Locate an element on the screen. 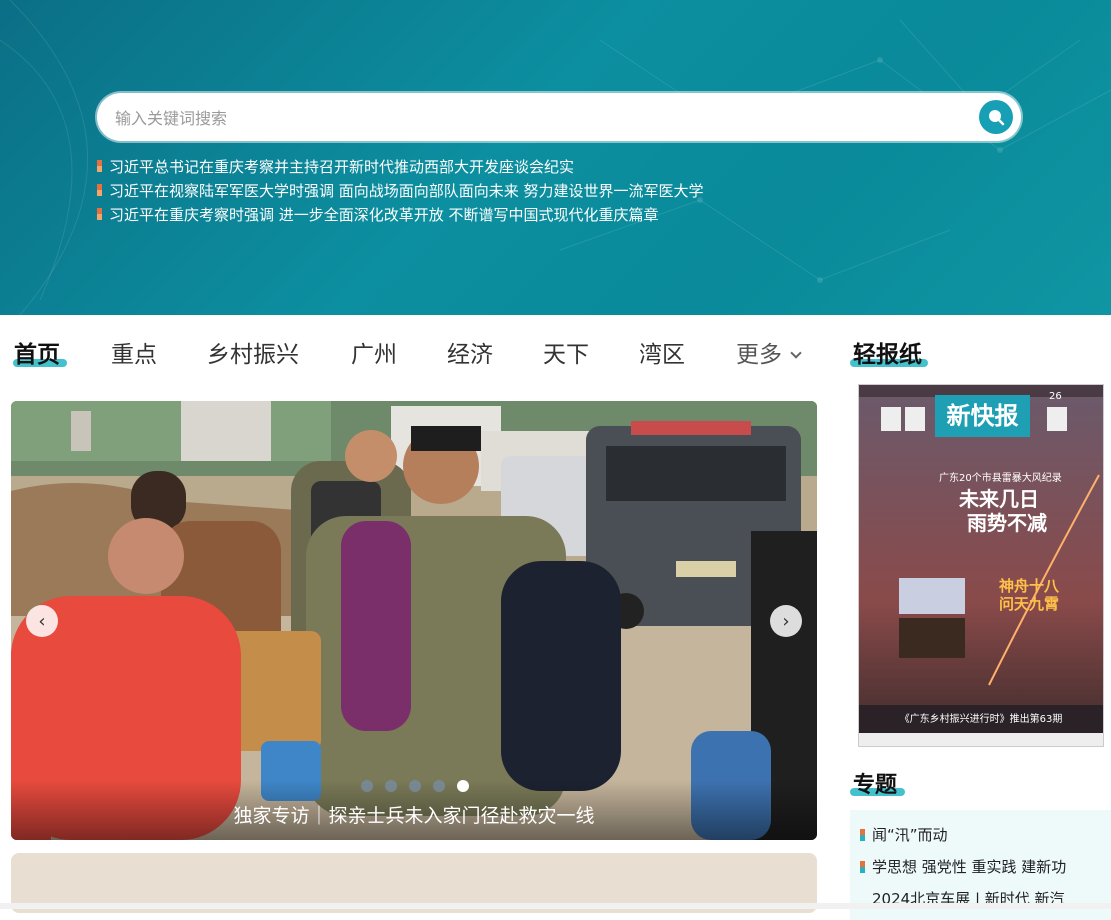 This screenshot has width=1111, height=920. topic-item: 学思想 强党性 重实践 建新功 is located at coordinates (963, 866).